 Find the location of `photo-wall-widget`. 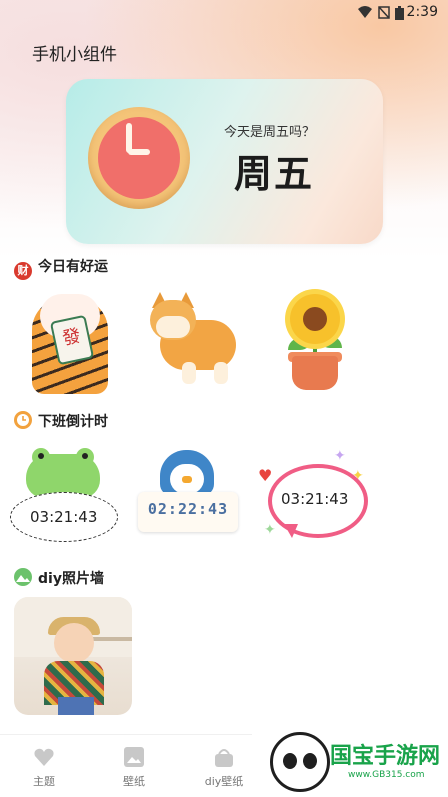

photo-wall-widget is located at coordinates (73, 656).